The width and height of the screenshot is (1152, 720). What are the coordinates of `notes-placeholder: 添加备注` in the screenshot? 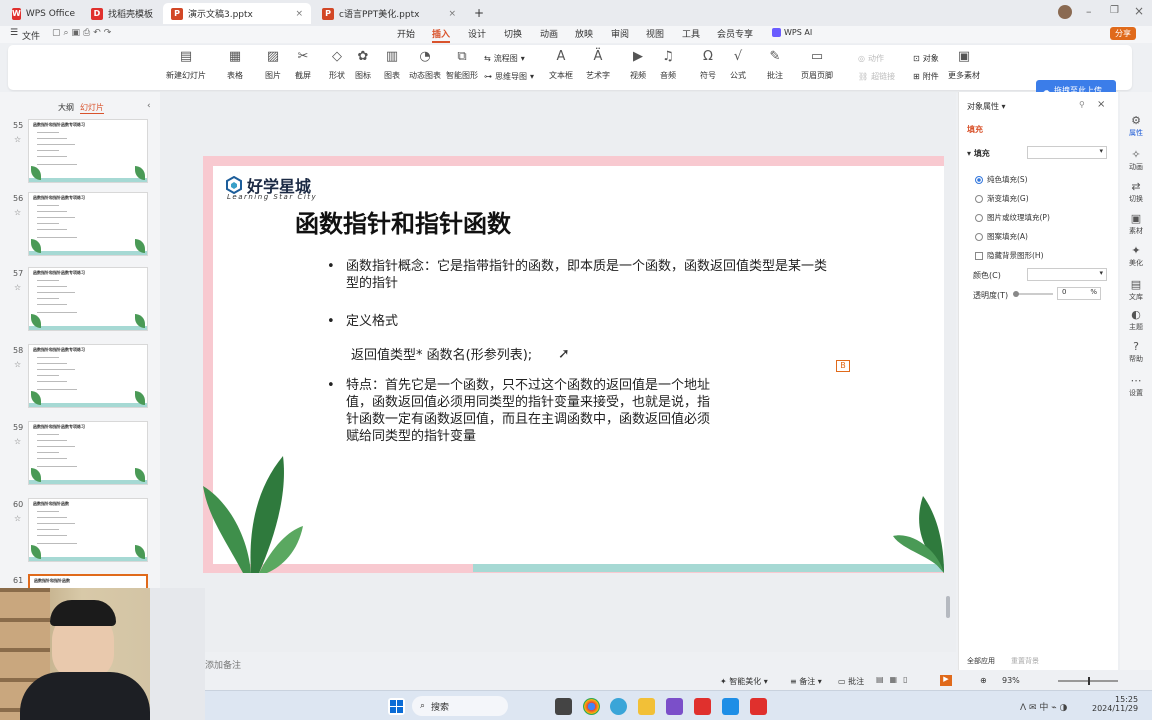 It's located at (223, 664).